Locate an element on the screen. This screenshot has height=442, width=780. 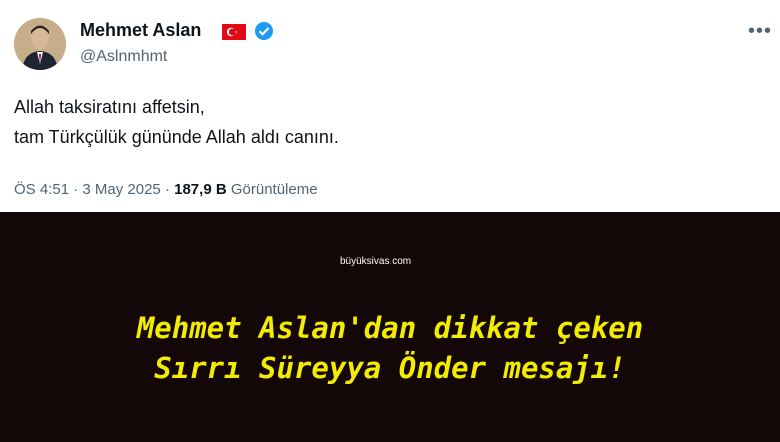
tweet-text-line: tam Türkçülük gününde Allah aldı canını. is located at coordinates (176, 137).